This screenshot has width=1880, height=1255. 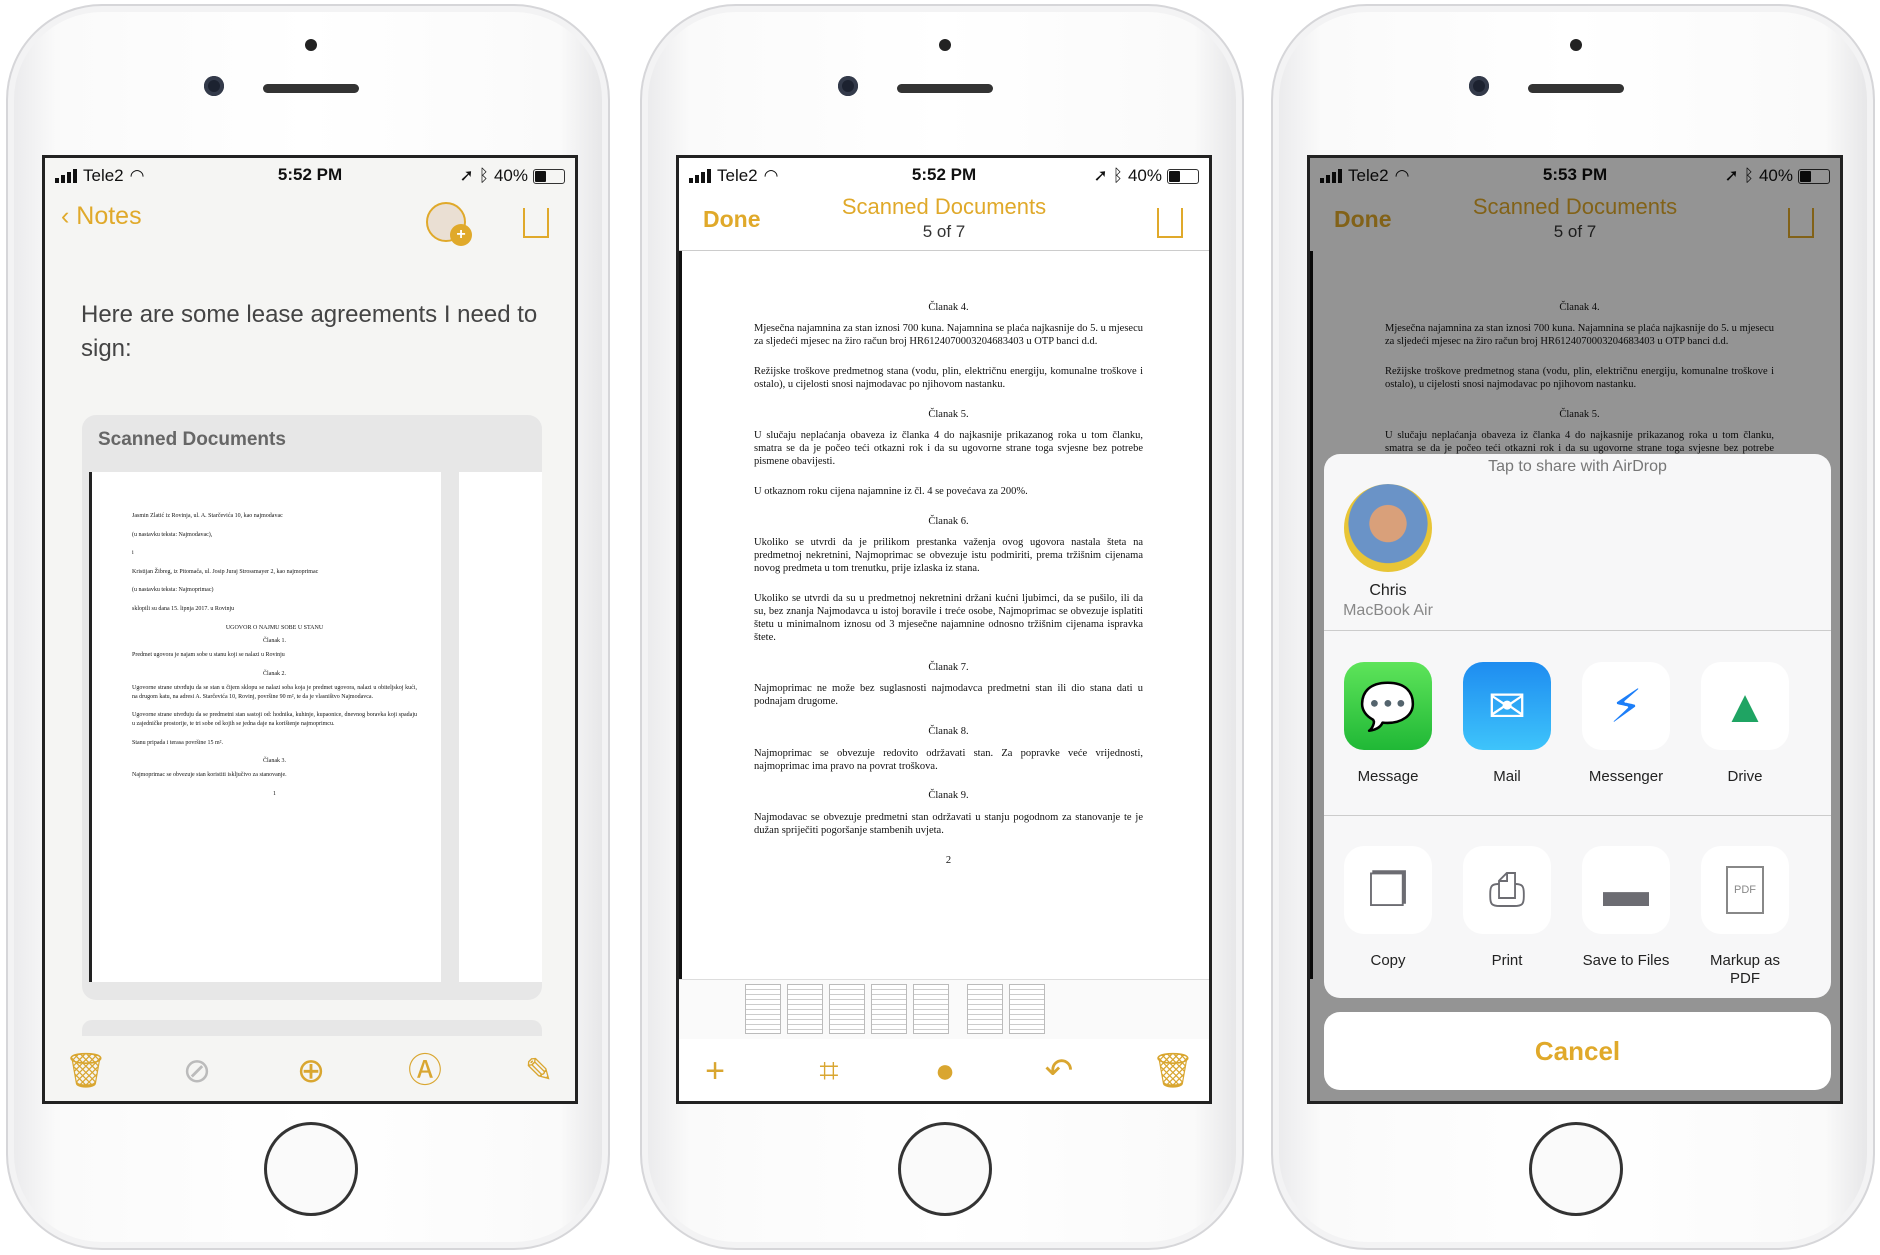 I want to click on contact-device: MacBook Air, so click(x=1388, y=610).